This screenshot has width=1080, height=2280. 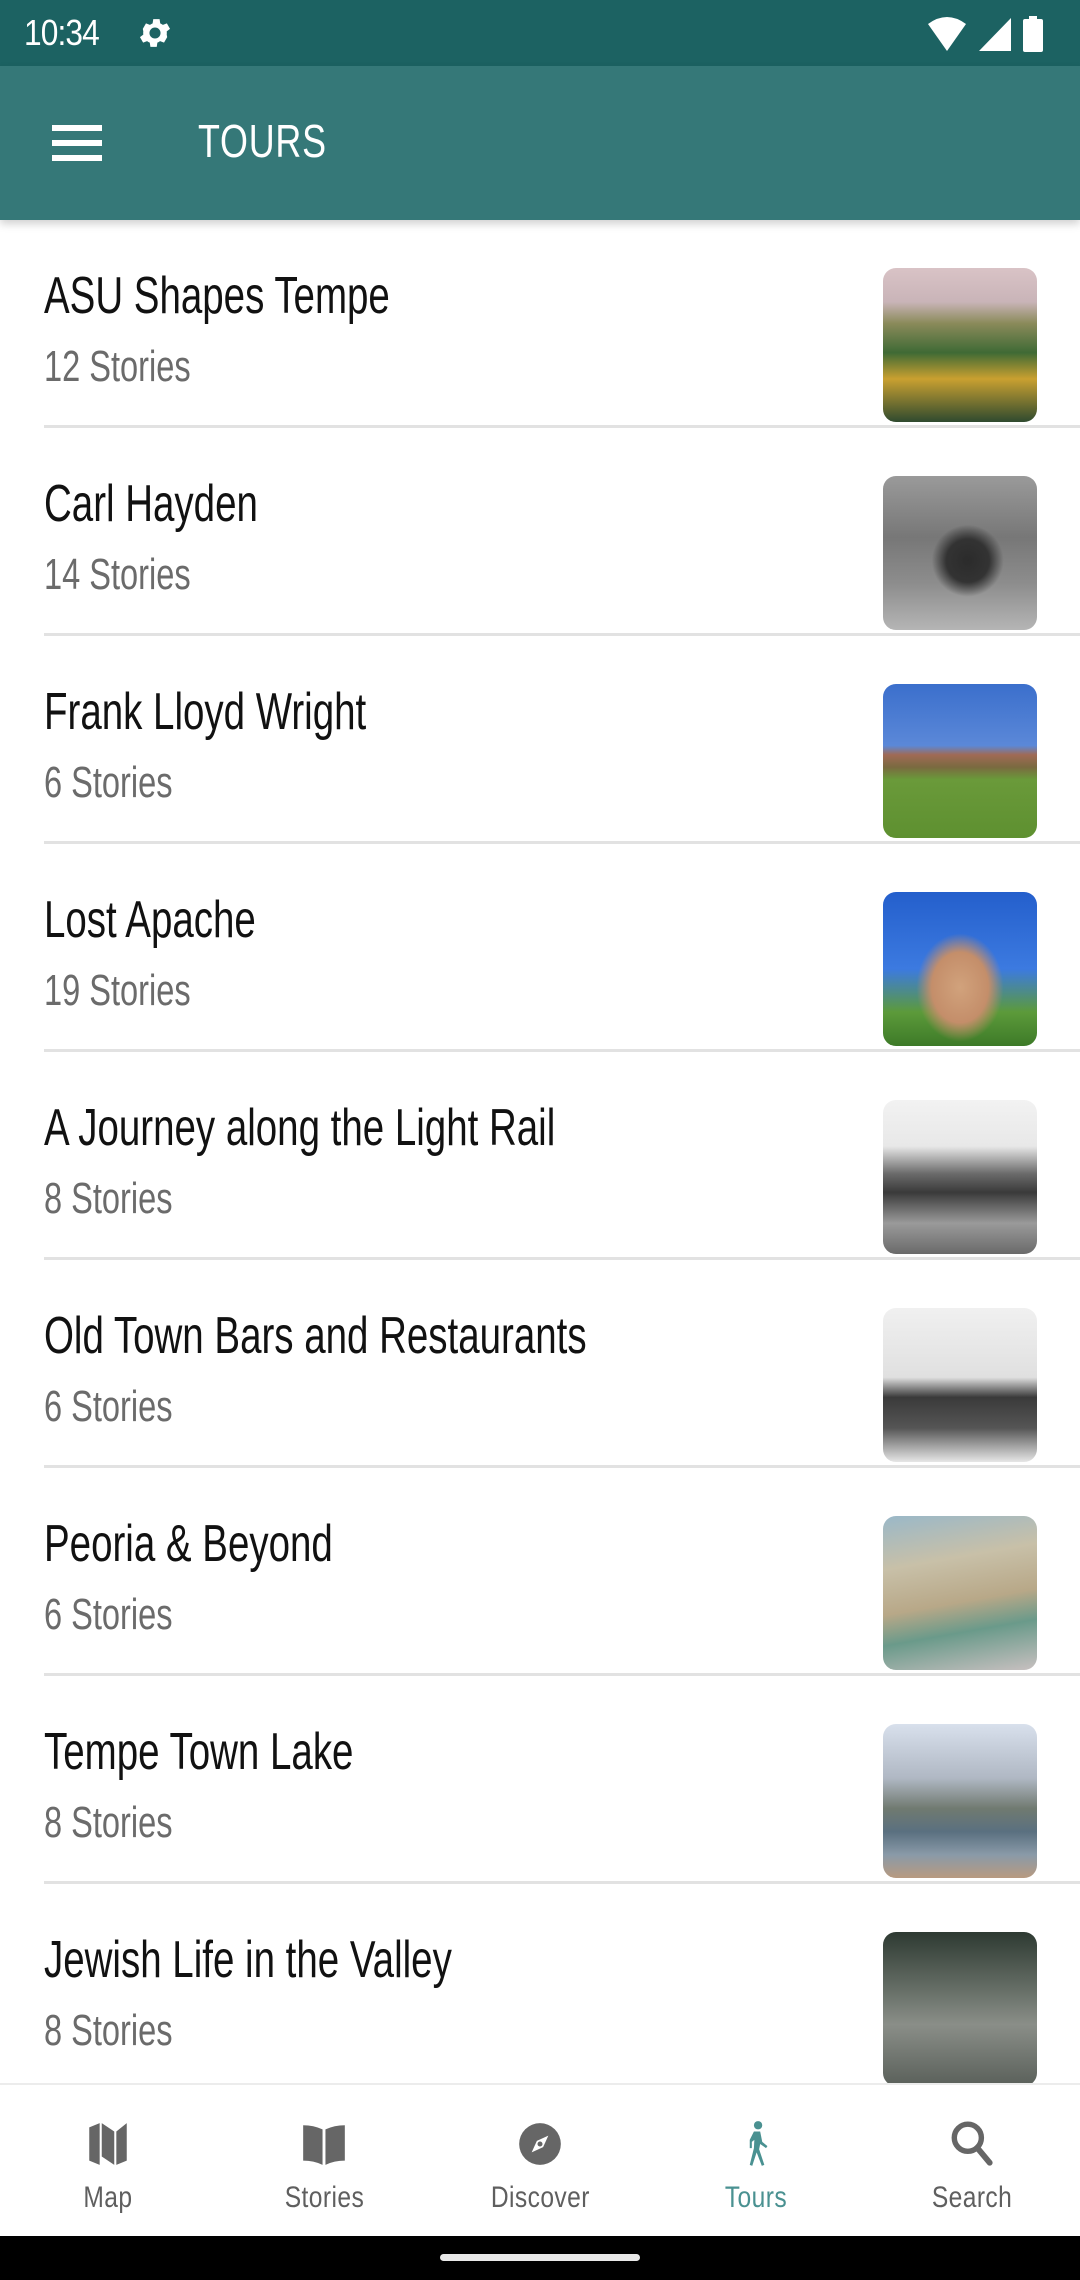 What do you see at coordinates (756, 2197) in the screenshot?
I see `nav-label: Tours` at bounding box center [756, 2197].